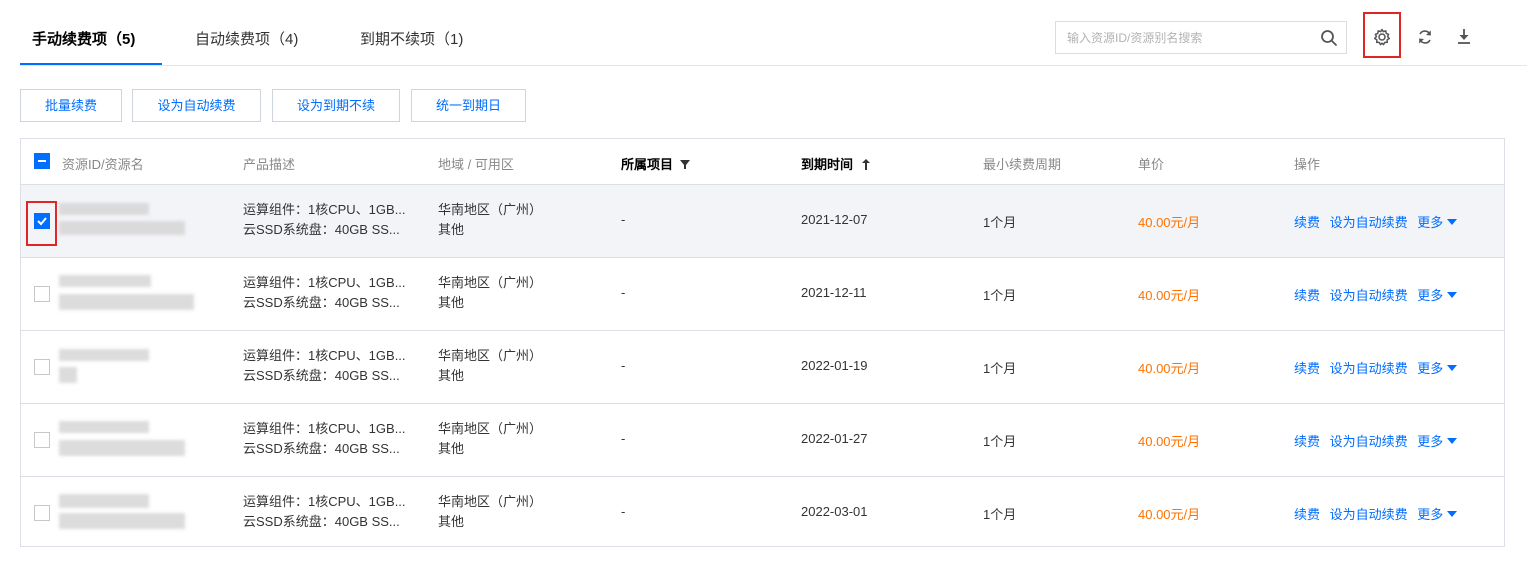  I want to click on indeterminate-mark, so click(42, 161).